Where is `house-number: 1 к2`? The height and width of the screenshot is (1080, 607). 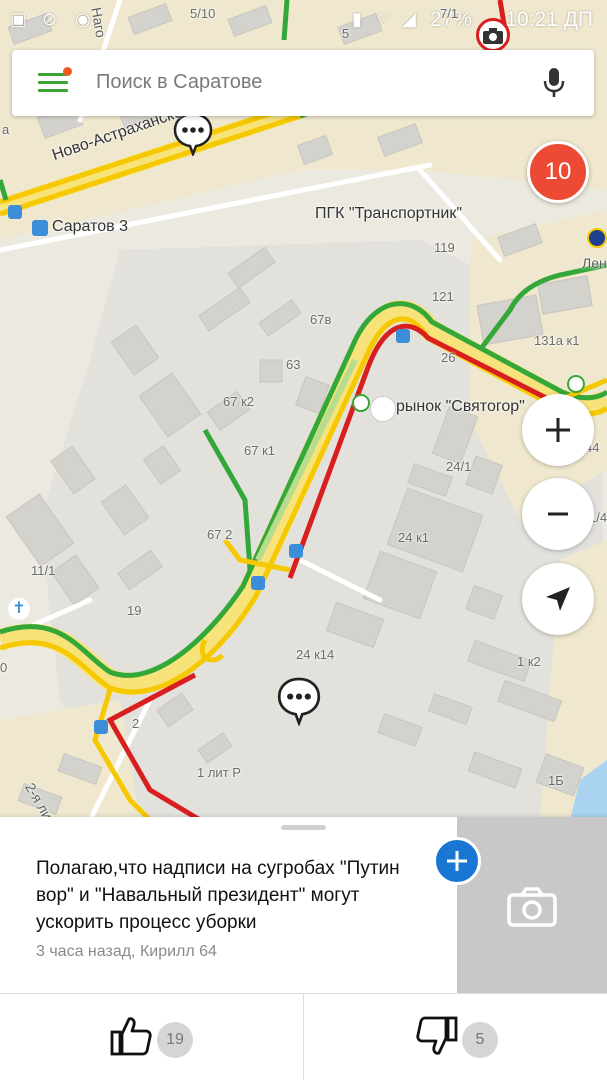
house-number: 1 к2 is located at coordinates (529, 661).